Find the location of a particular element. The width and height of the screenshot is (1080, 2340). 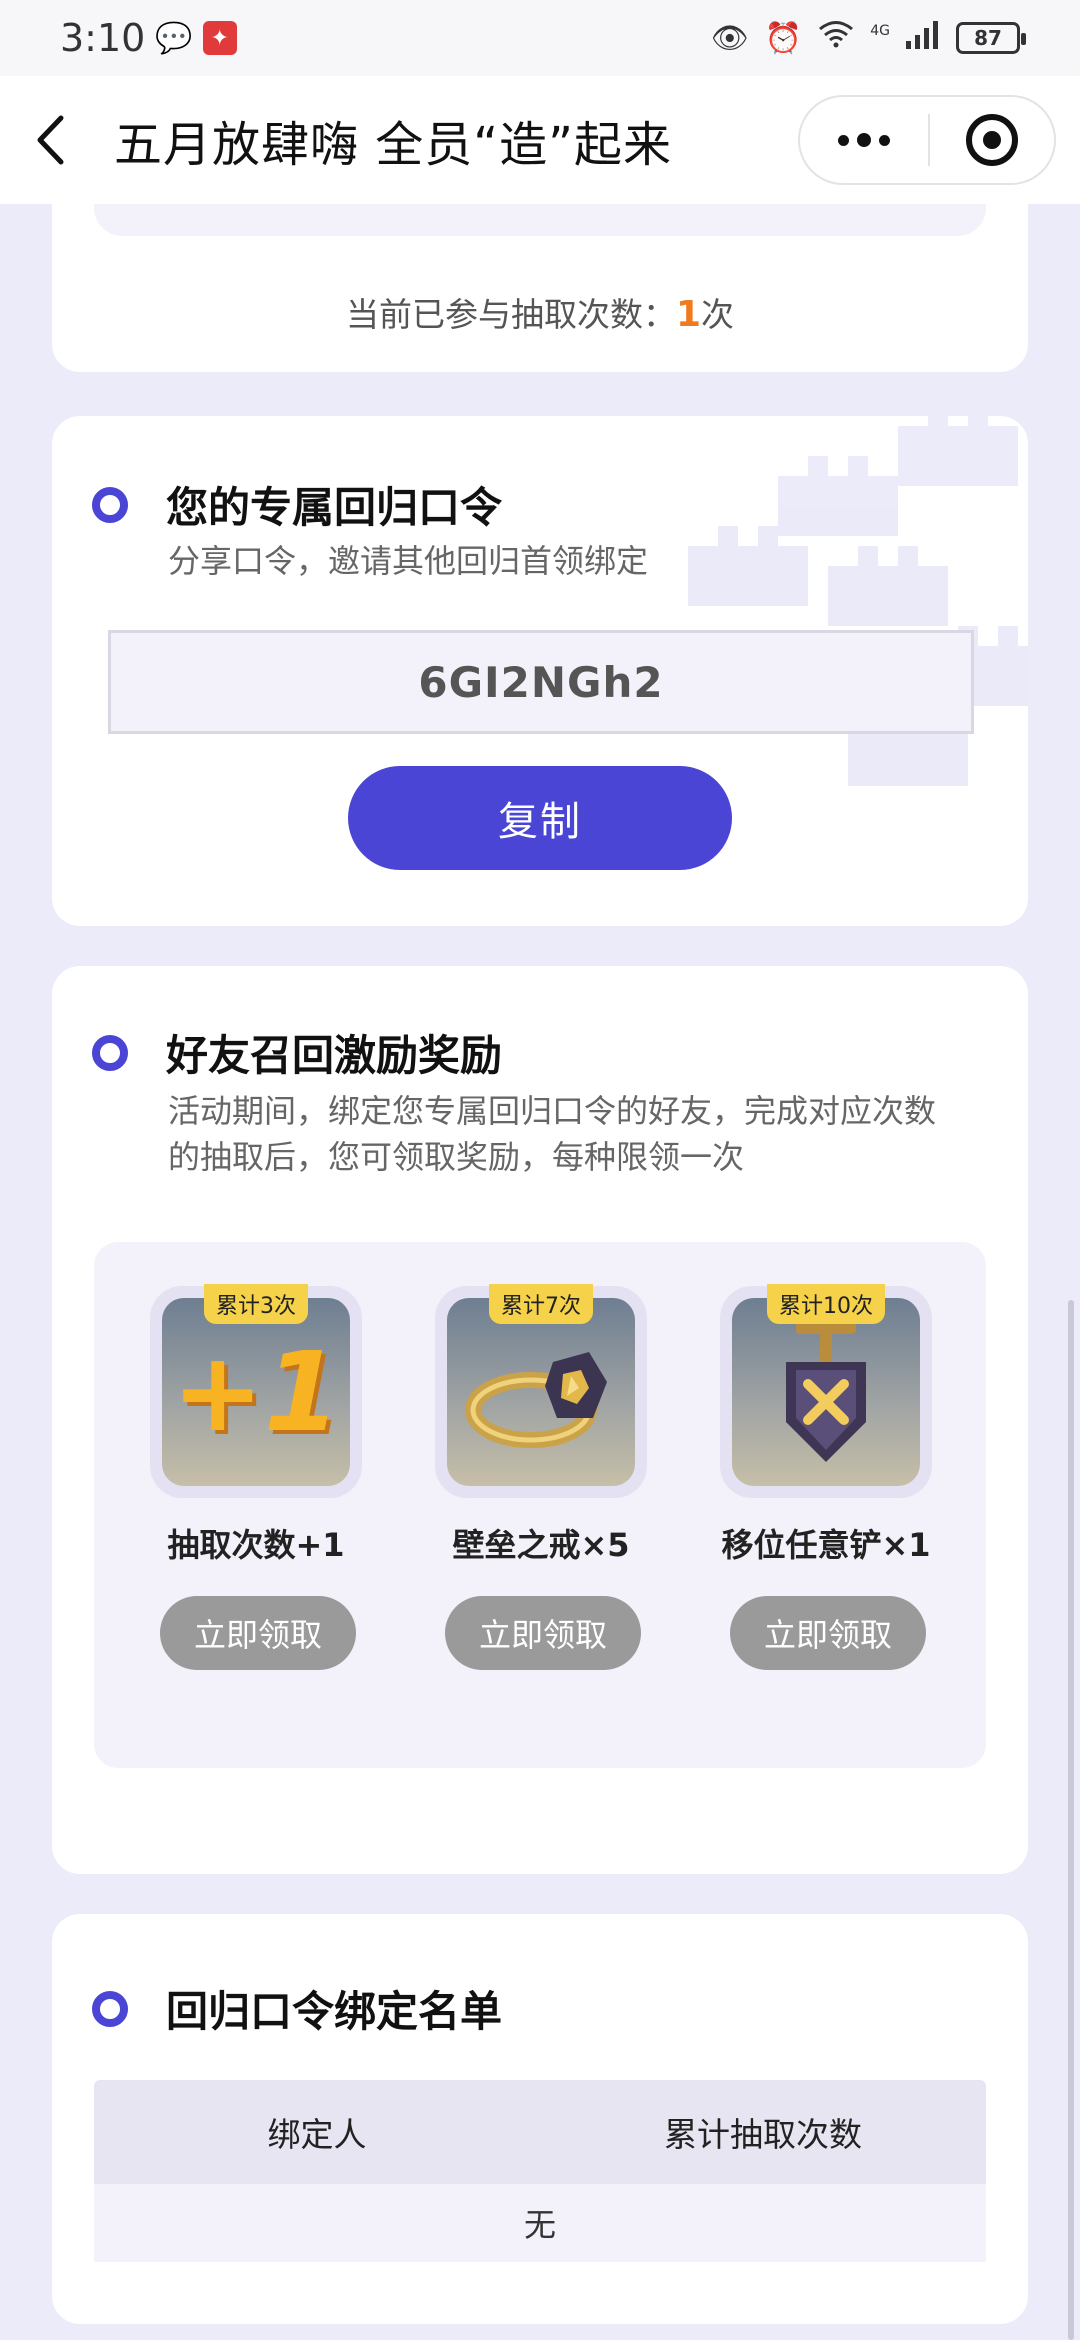

status-right: 👁 ⏰ 4G 87 is located at coordinates (868, 38).